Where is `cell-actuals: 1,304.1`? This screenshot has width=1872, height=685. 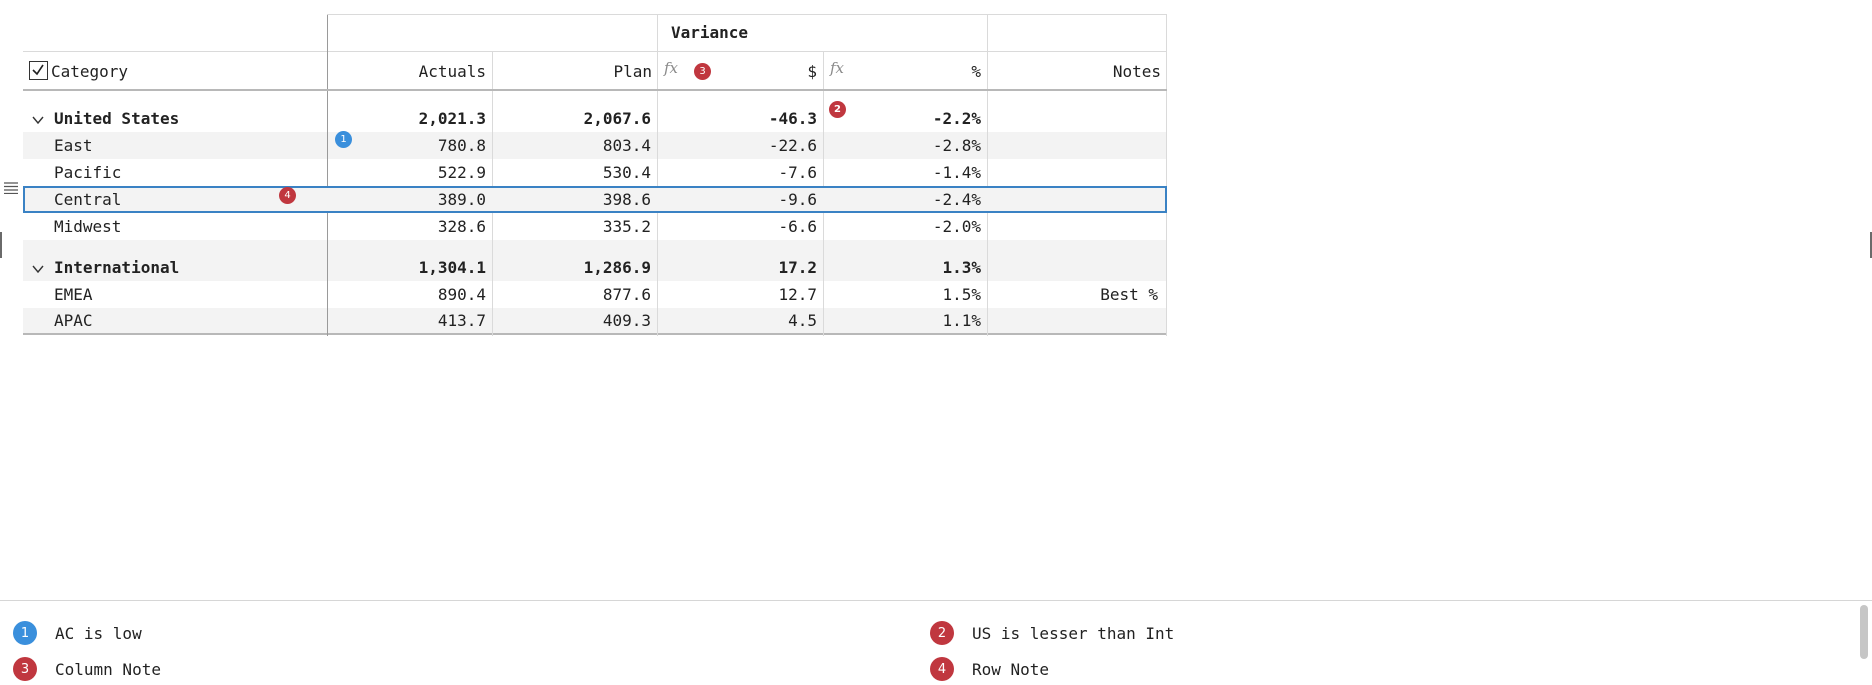
cell-actuals: 1,304.1 is located at coordinates (452, 267).